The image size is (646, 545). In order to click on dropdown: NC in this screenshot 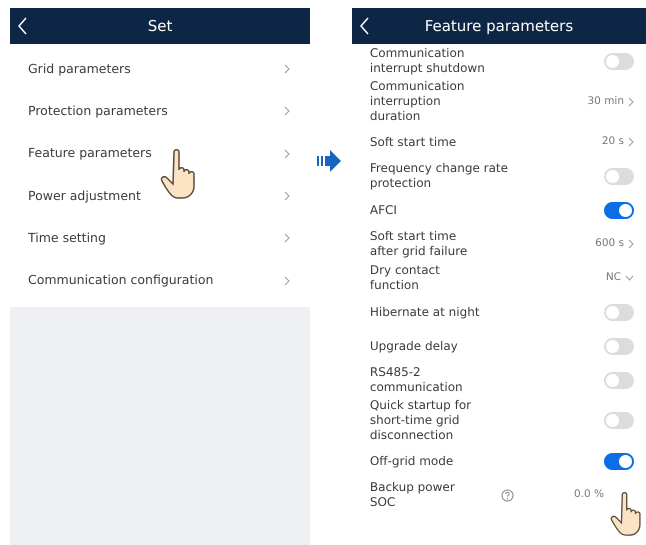, I will do `click(620, 278)`.